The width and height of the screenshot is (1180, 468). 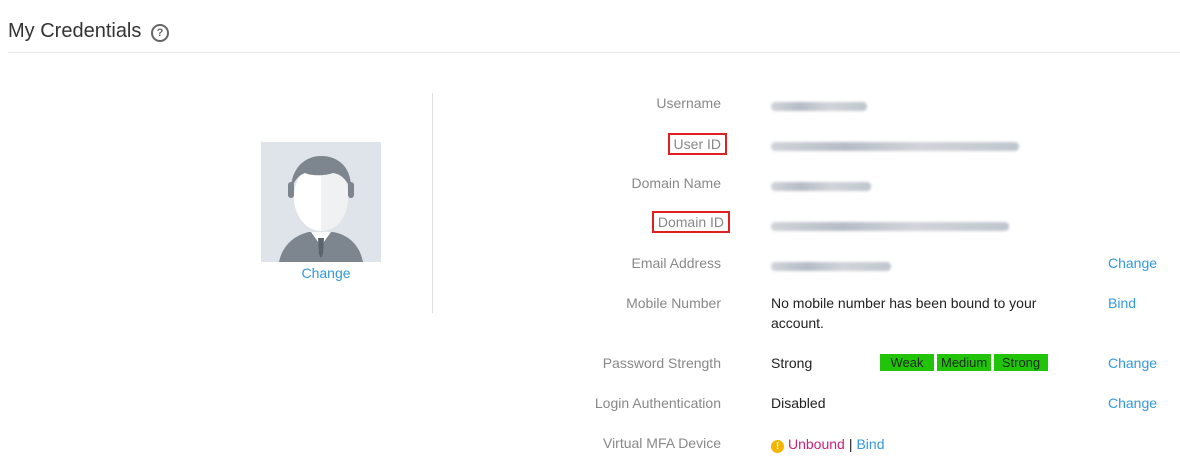 What do you see at coordinates (75, 31) in the screenshot?
I see `page-title: My Credentials` at bounding box center [75, 31].